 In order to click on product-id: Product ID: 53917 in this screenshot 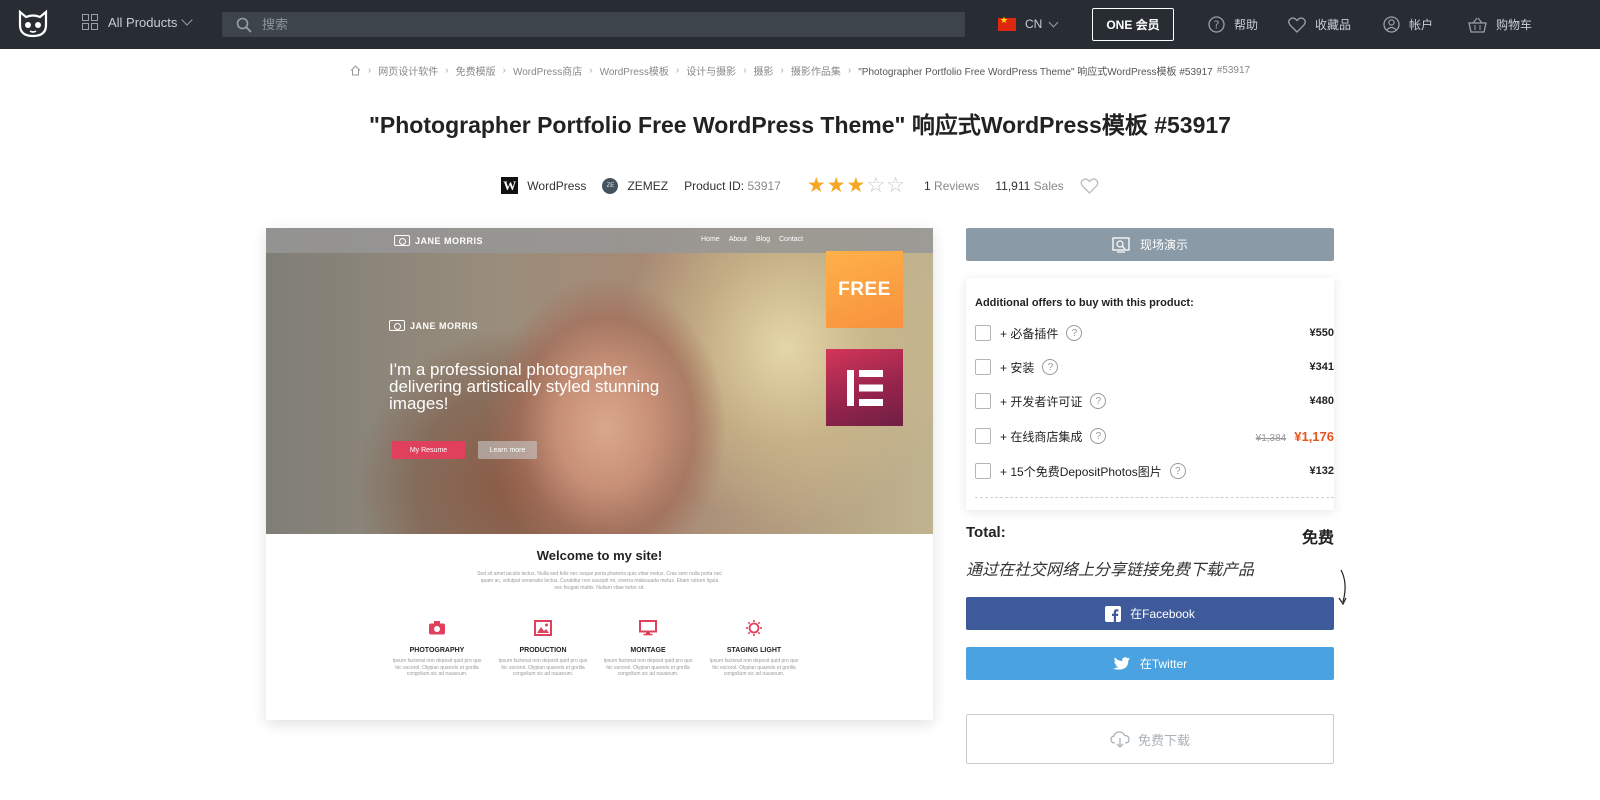, I will do `click(732, 186)`.